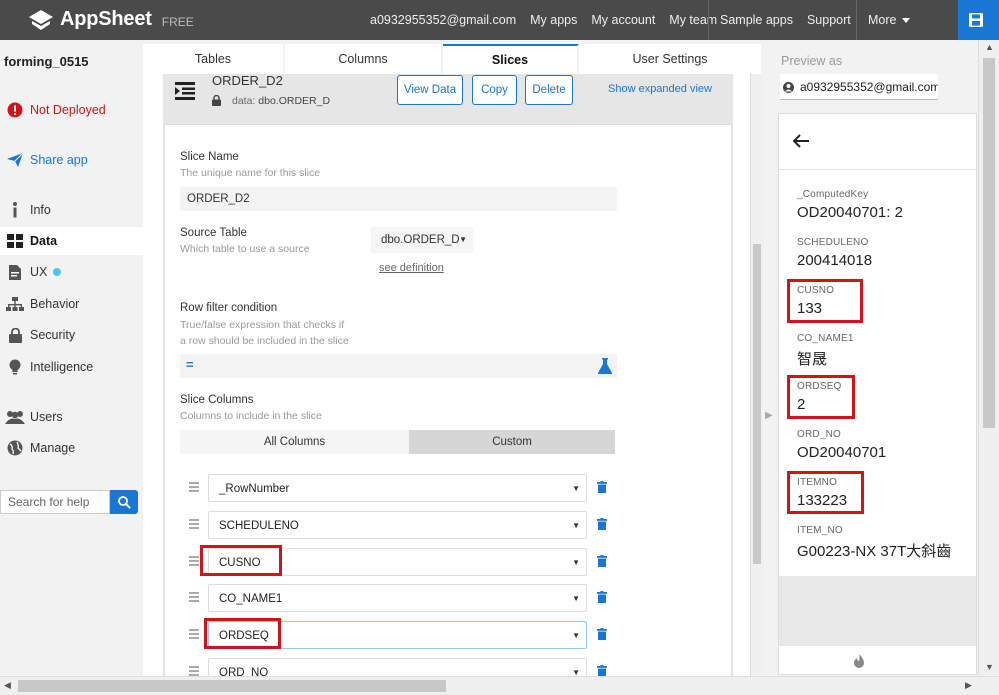 Image resolution: width=999 pixels, height=695 pixels. I want to click on nav-my-team: My team, so click(693, 20).